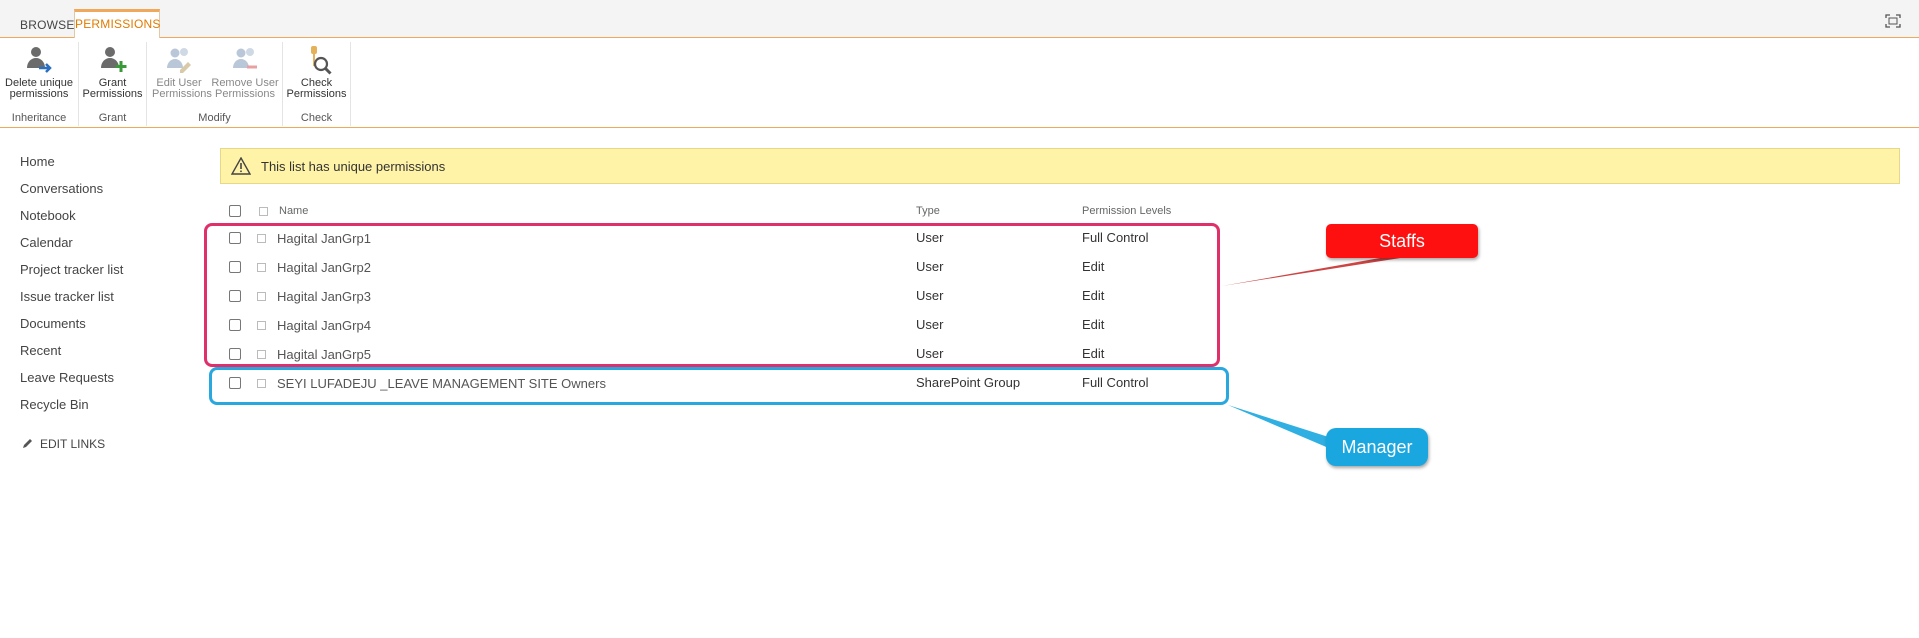 The height and width of the screenshot is (638, 1919). Describe the element at coordinates (1377, 447) in the screenshot. I see `manager-callout: Manager` at that location.